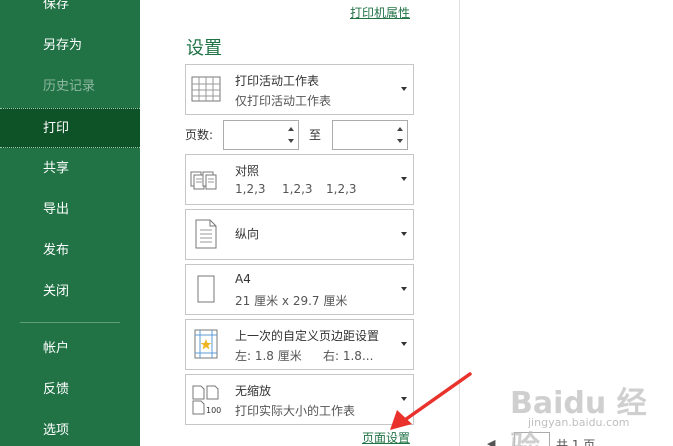 Image resolution: width=673 pixels, height=446 pixels. Describe the element at coordinates (70, 428) in the screenshot. I see `sidebar-item-options: 选项` at that location.